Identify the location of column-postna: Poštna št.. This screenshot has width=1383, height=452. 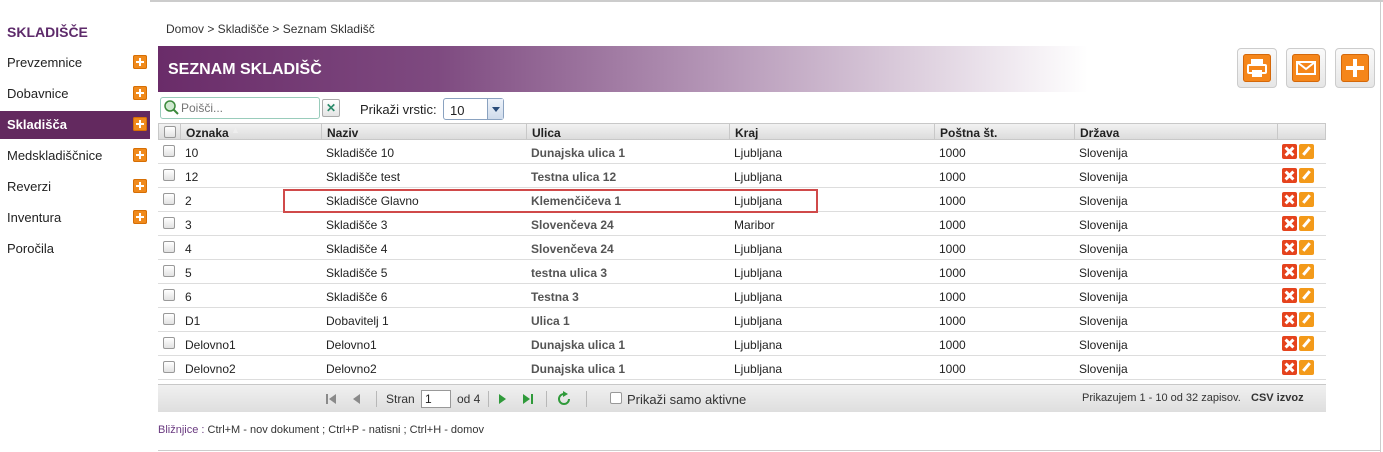
(968, 133).